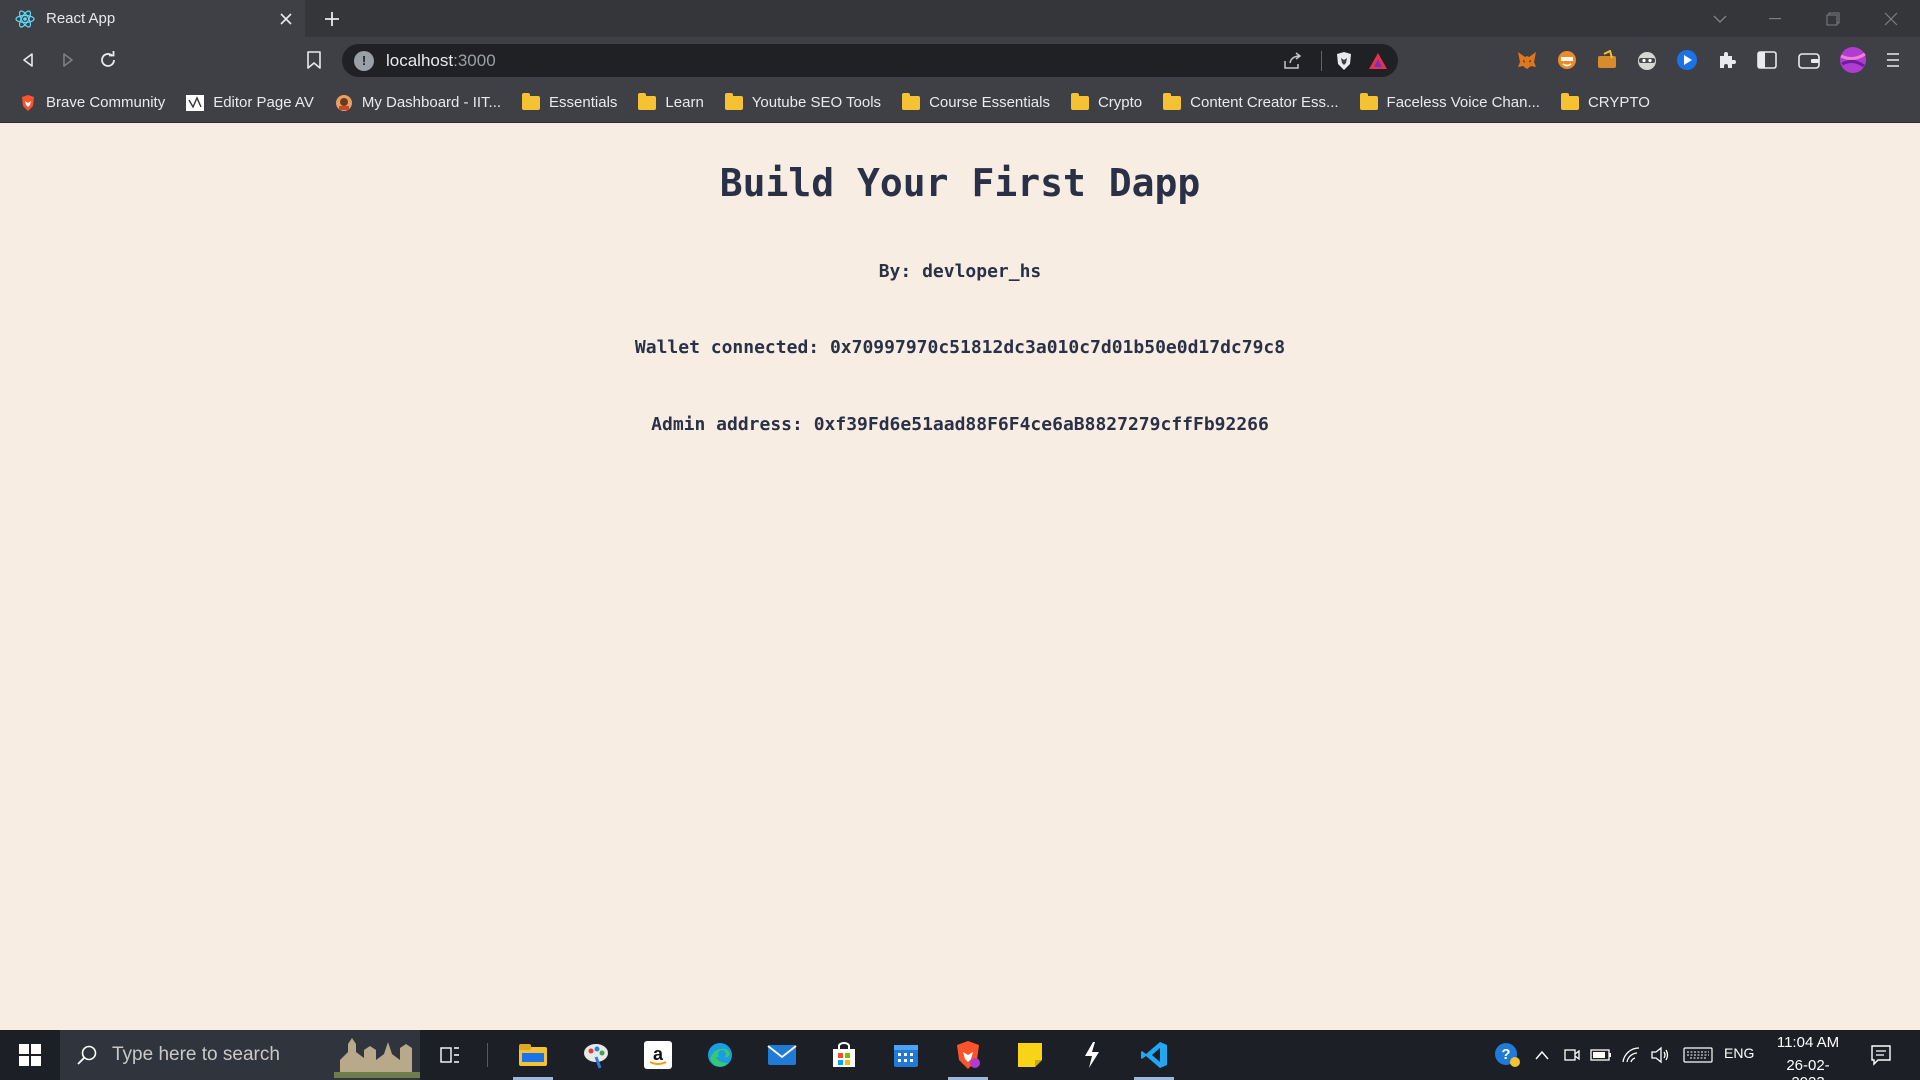 The width and height of the screenshot is (1920, 1080). What do you see at coordinates (960, 18) in the screenshot?
I see `browser-tab-strip: React App` at bounding box center [960, 18].